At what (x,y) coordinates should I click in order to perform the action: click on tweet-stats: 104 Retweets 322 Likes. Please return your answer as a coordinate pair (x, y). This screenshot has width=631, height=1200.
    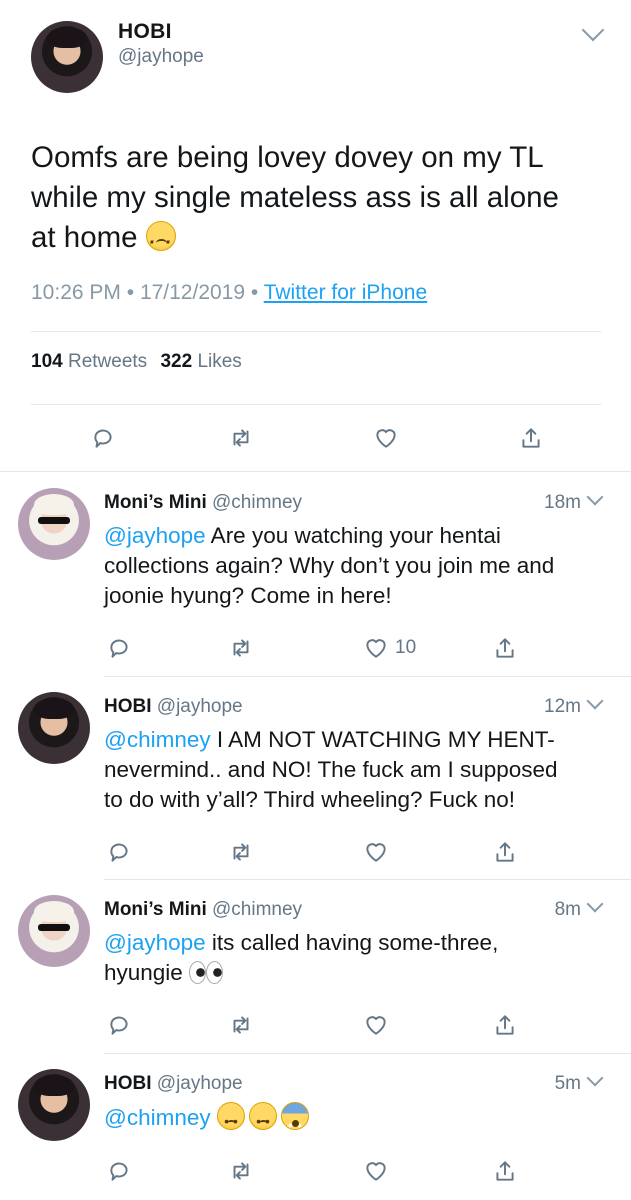
    Looking at the image, I should click on (136, 362).